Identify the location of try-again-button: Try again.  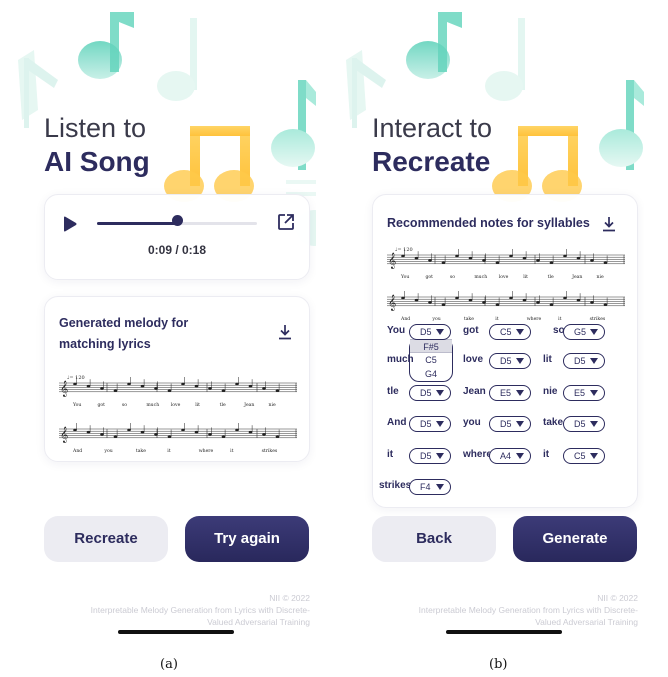
(247, 539).